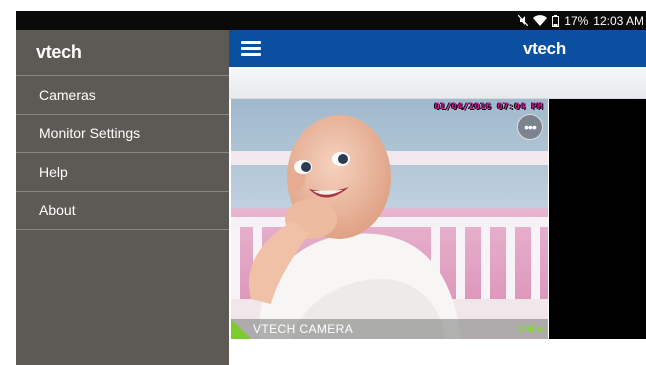 This screenshot has height=365, width=646. What do you see at coordinates (530, 329) in the screenshot?
I see `camera-status: Online` at bounding box center [530, 329].